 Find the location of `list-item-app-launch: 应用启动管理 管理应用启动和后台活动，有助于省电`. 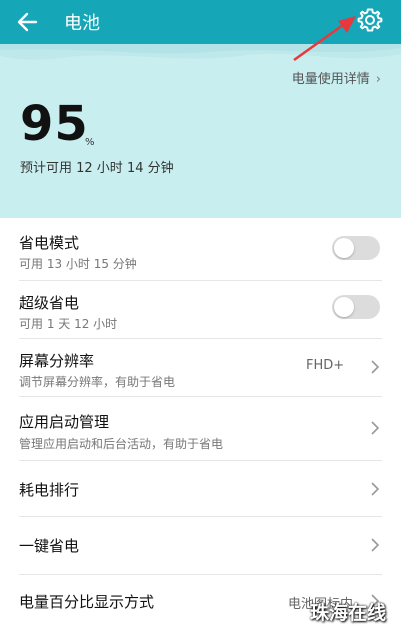

list-item-app-launch: 应用启动管理 管理应用启动和后台活动，有助于省电 is located at coordinates (200, 428).